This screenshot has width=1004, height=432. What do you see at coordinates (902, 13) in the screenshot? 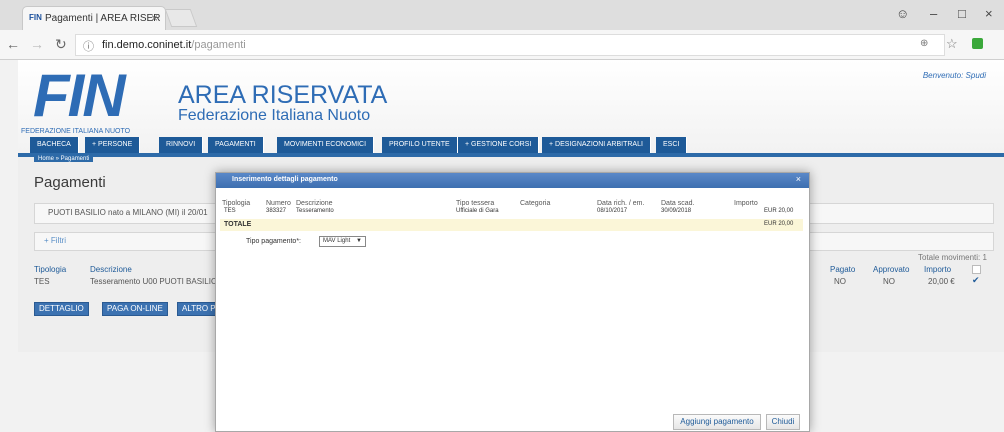
I see `profile-icon: ☺` at bounding box center [902, 13].